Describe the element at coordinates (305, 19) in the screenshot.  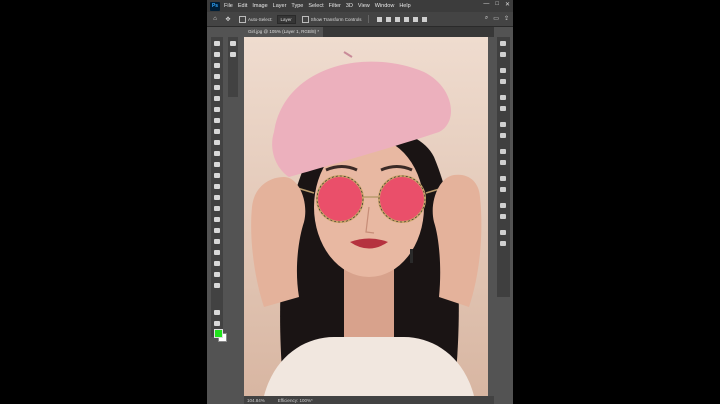
I see `transform-controls-checkbox` at that location.